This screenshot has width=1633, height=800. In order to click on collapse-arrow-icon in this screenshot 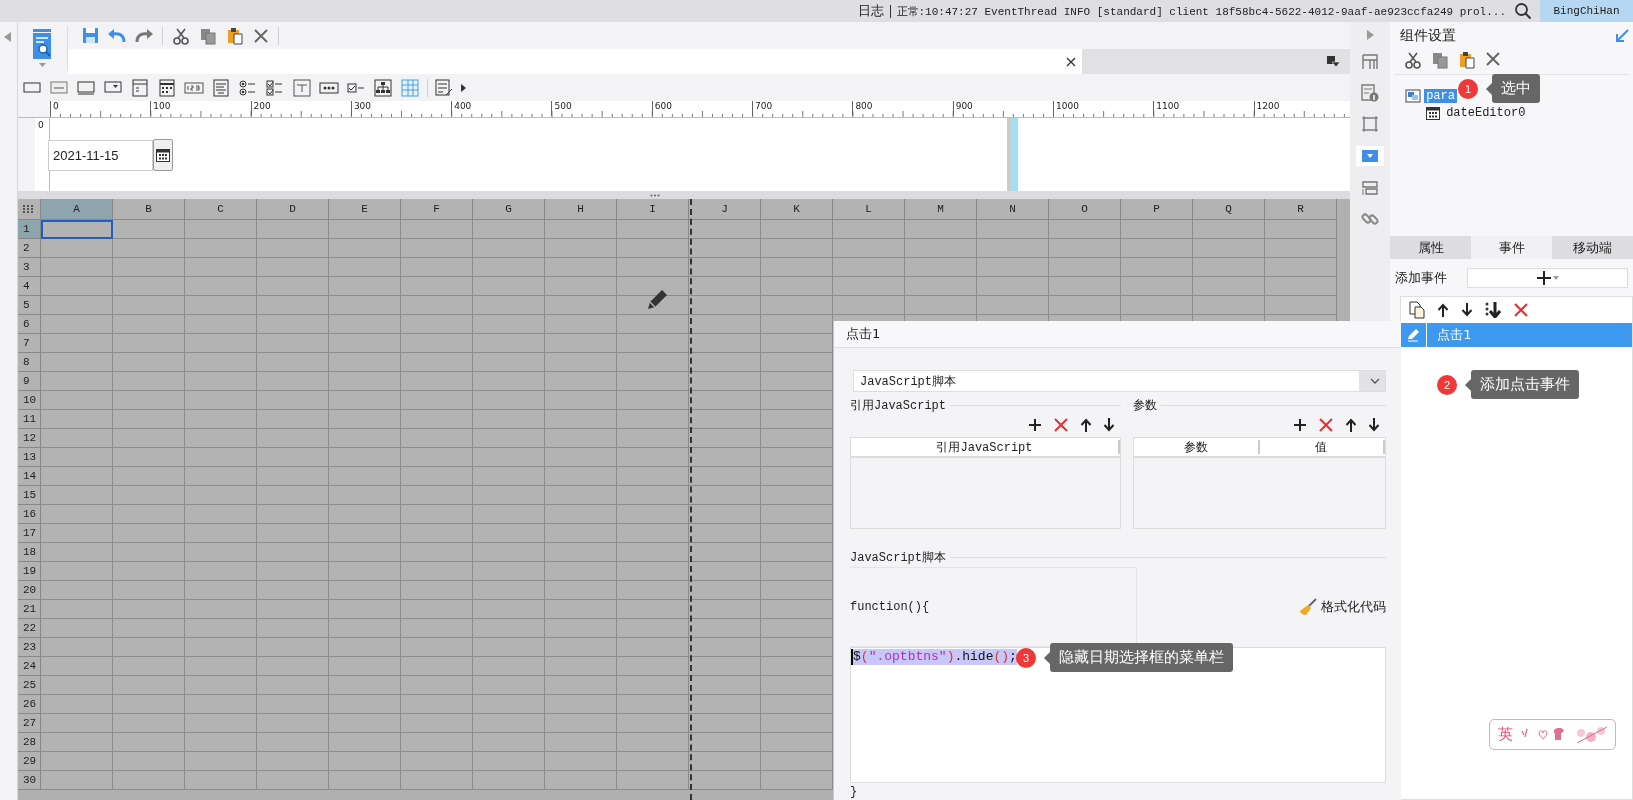, I will do `click(7, 37)`.